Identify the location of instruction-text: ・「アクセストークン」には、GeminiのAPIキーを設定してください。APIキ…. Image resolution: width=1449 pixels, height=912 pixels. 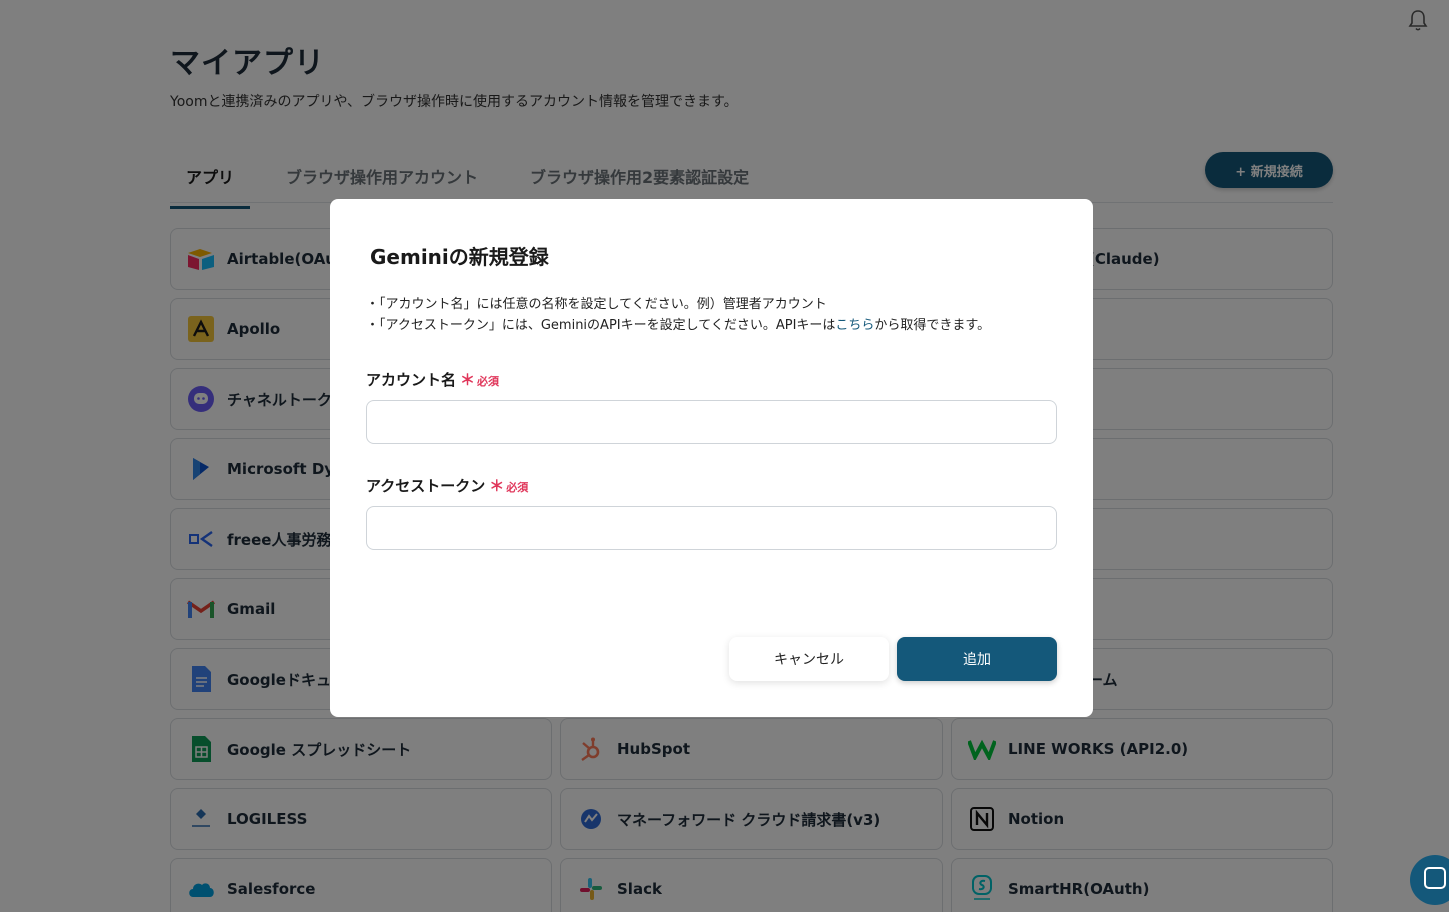
(601, 325).